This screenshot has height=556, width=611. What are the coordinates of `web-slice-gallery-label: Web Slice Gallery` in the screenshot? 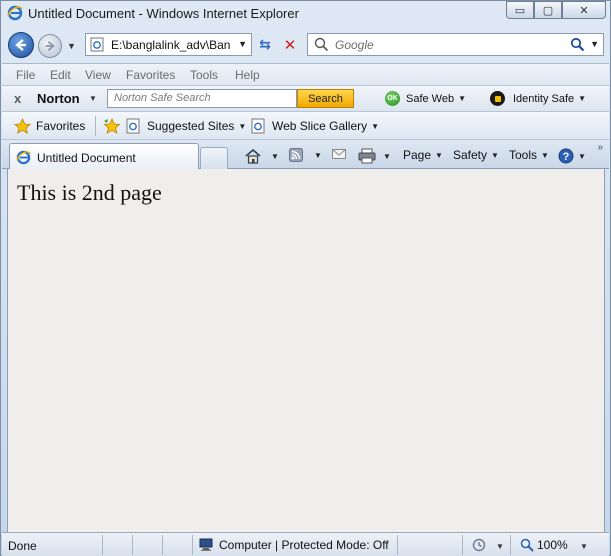 It's located at (320, 126).